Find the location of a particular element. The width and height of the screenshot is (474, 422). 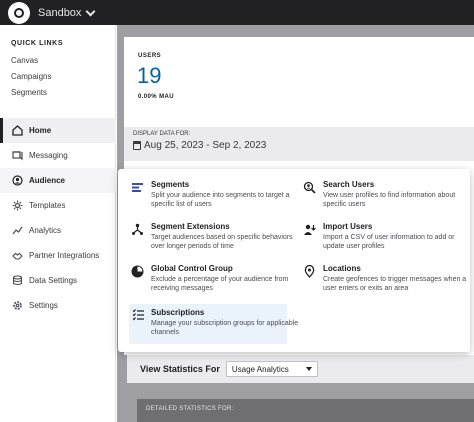

settings-icon is located at coordinates (17, 305).